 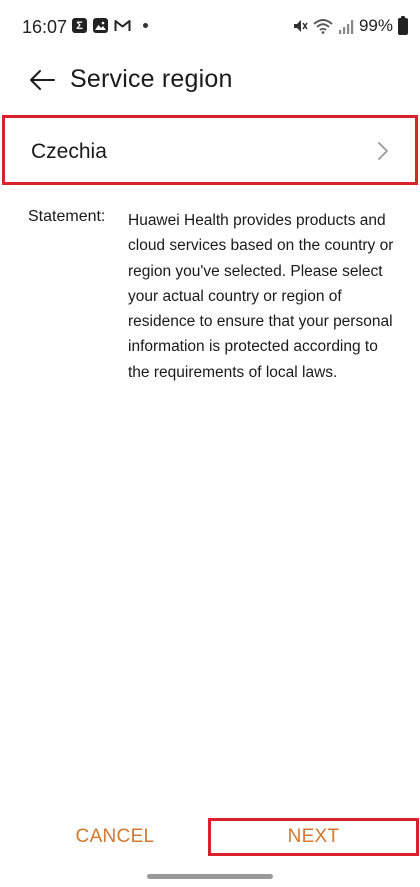 I want to click on back-button, so click(x=42, y=80).